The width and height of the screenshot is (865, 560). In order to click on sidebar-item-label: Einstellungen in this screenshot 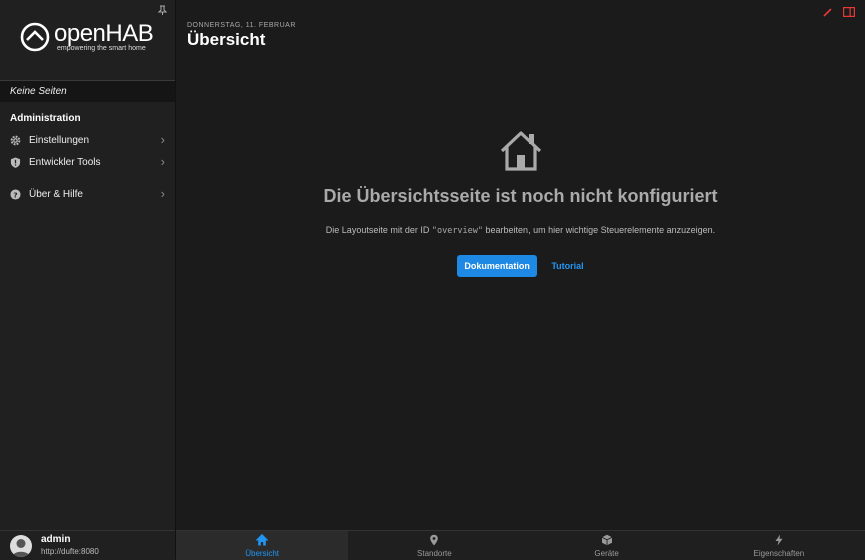, I will do `click(59, 140)`.